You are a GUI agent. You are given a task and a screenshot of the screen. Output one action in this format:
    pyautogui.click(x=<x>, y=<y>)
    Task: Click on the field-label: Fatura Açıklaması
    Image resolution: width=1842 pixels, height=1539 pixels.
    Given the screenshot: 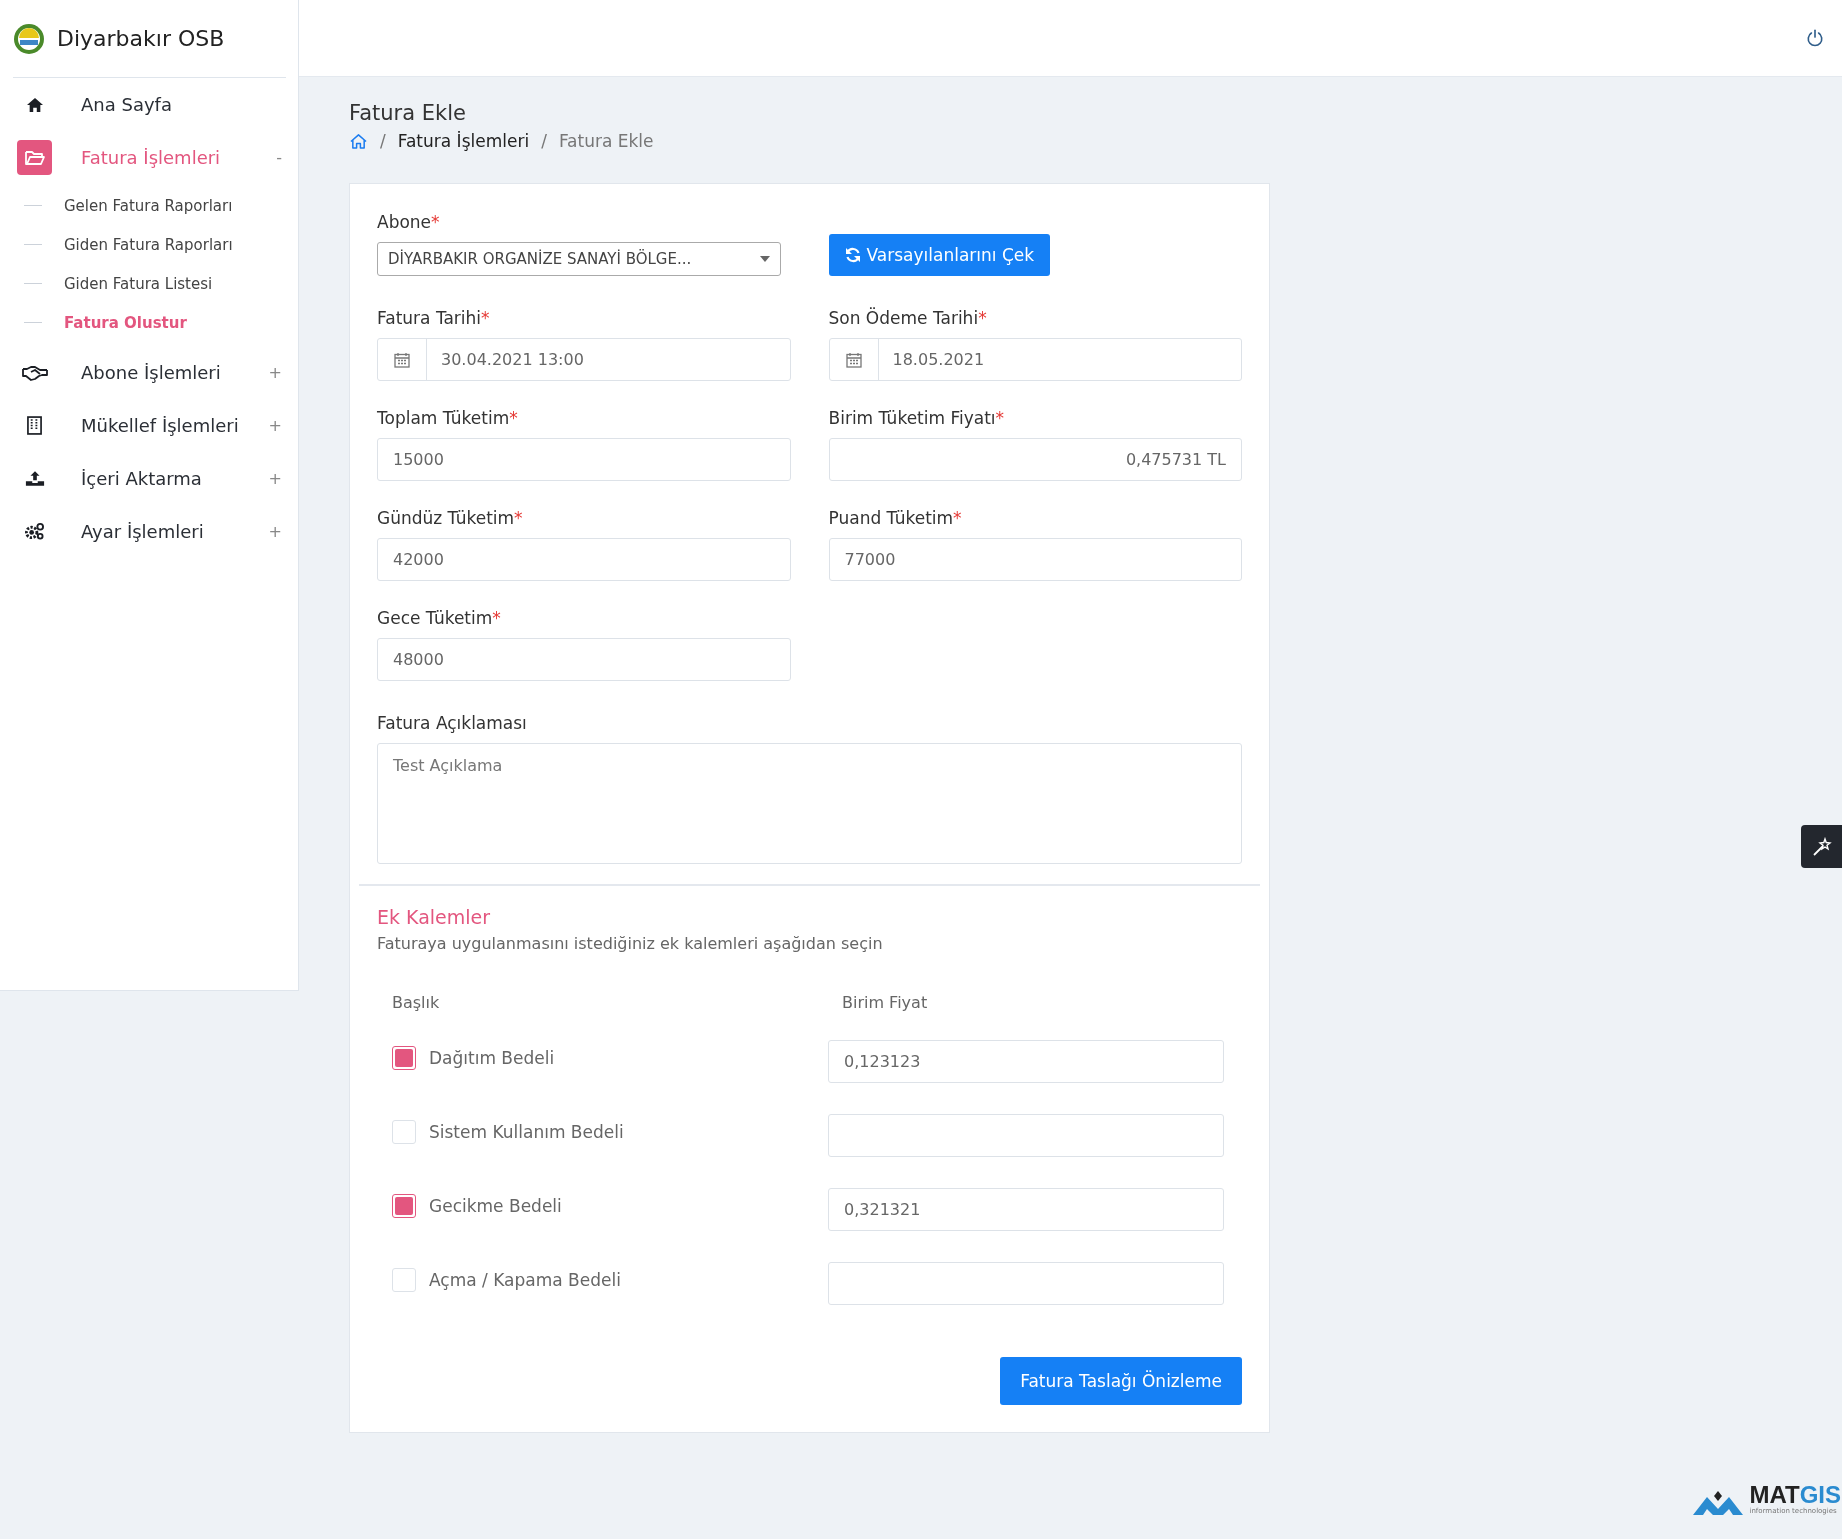 What is the action you would take?
    pyautogui.click(x=452, y=723)
    